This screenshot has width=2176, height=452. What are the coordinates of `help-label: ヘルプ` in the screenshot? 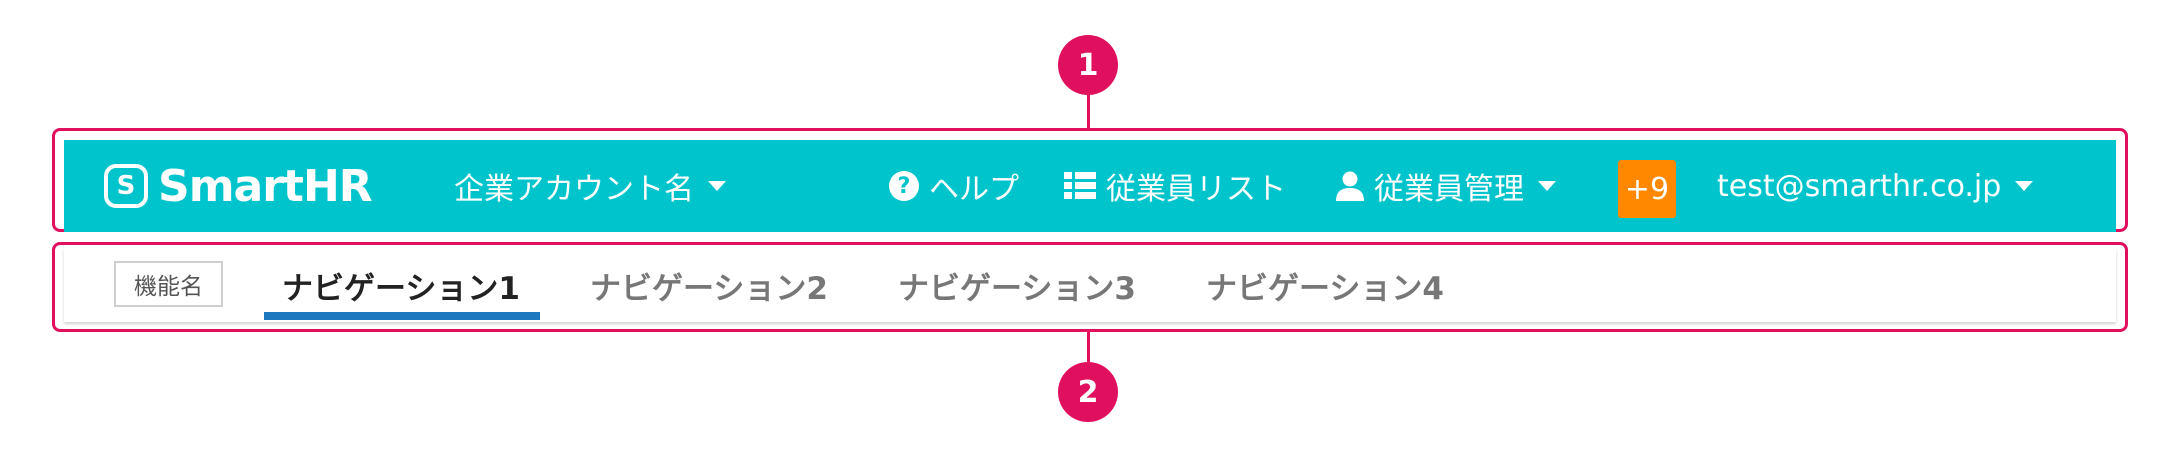 It's located at (974, 189).